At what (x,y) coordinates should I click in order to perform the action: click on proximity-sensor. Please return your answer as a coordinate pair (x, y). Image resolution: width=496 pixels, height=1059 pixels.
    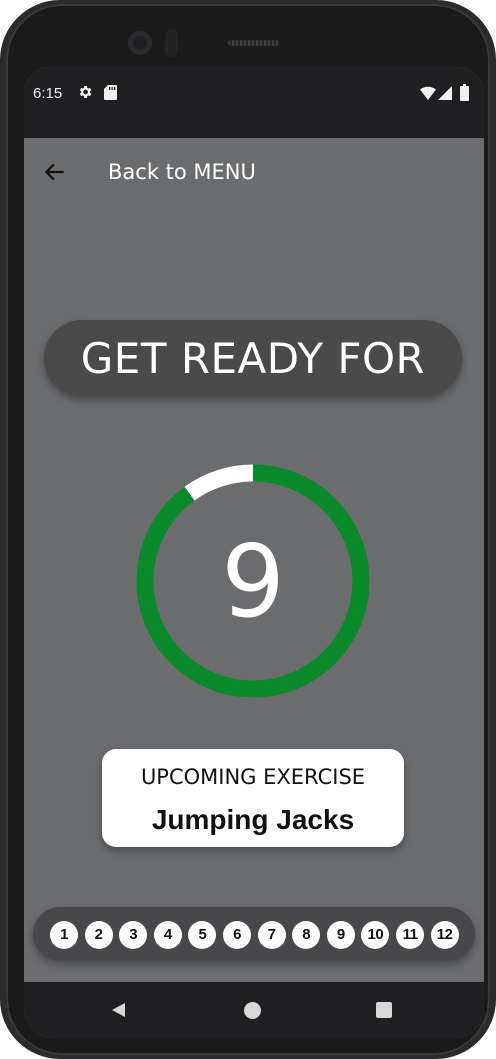
    Looking at the image, I should click on (171, 43).